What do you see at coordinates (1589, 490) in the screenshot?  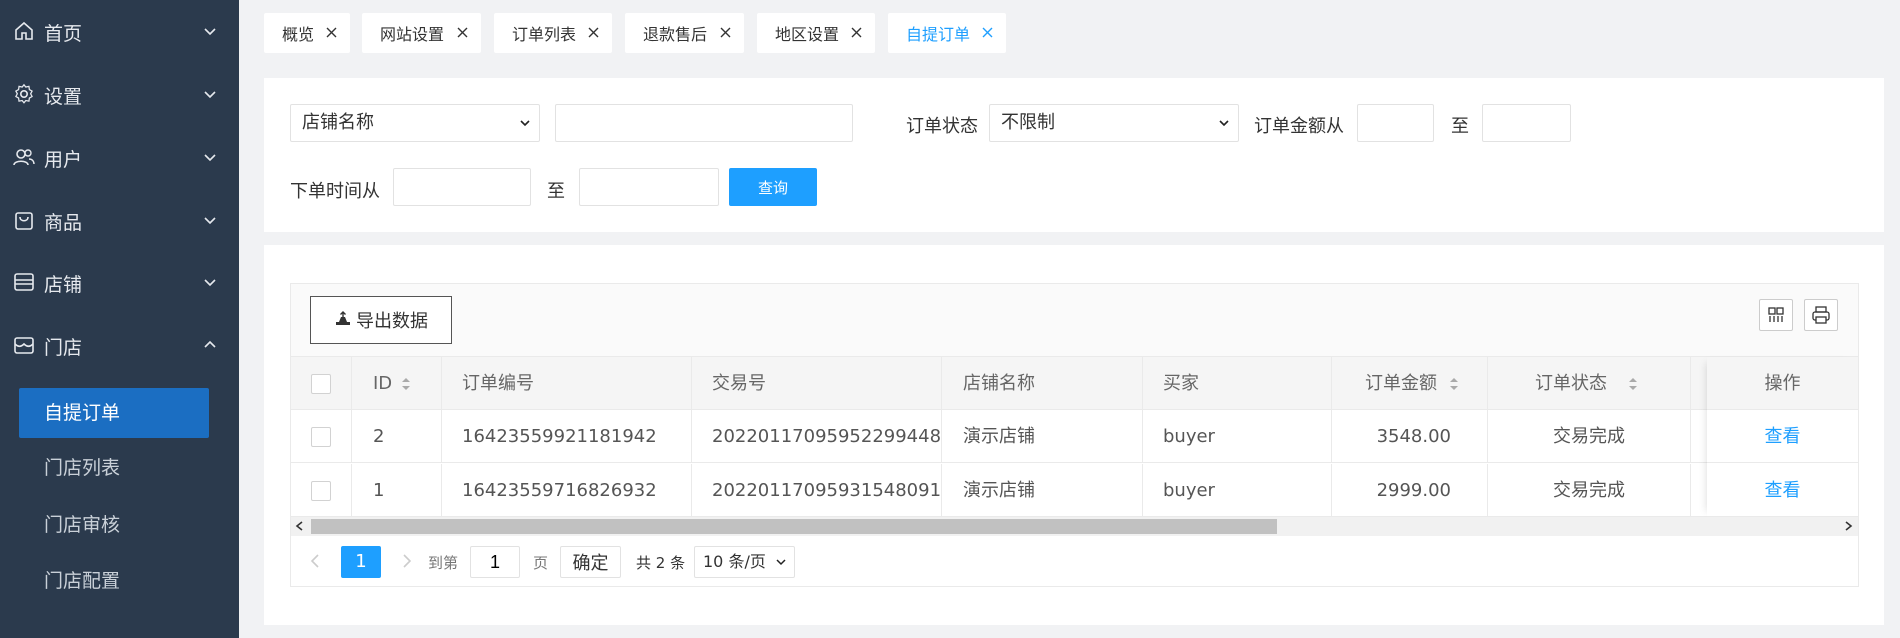 I see `cell-status: 交易完成` at bounding box center [1589, 490].